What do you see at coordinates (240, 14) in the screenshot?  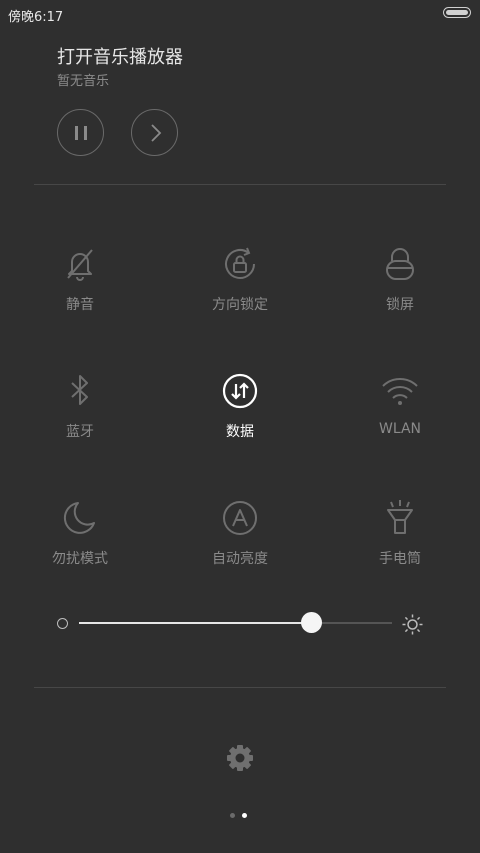 I see `status-bar: 傍晚6:17` at bounding box center [240, 14].